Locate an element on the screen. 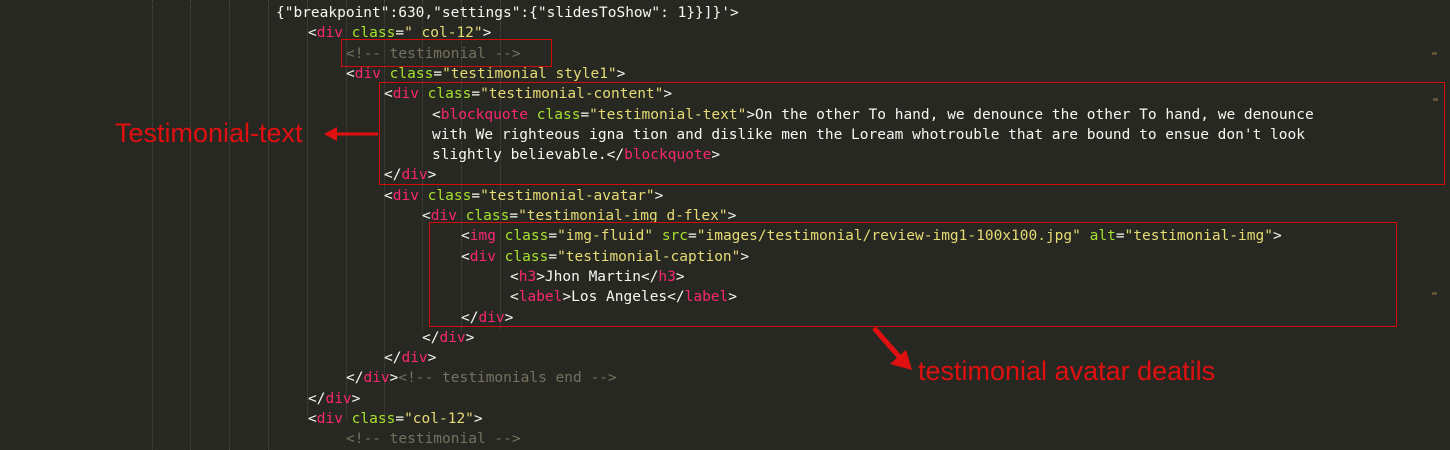 The width and height of the screenshot is (1450, 450). code-line: <!-- testimonial --> is located at coordinates (433, 439).